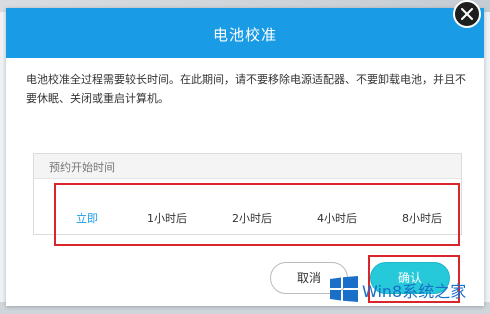 This screenshot has width=490, height=314. What do you see at coordinates (247, 166) in the screenshot?
I see `schedule-panel-header: 预约开始时间` at bounding box center [247, 166].